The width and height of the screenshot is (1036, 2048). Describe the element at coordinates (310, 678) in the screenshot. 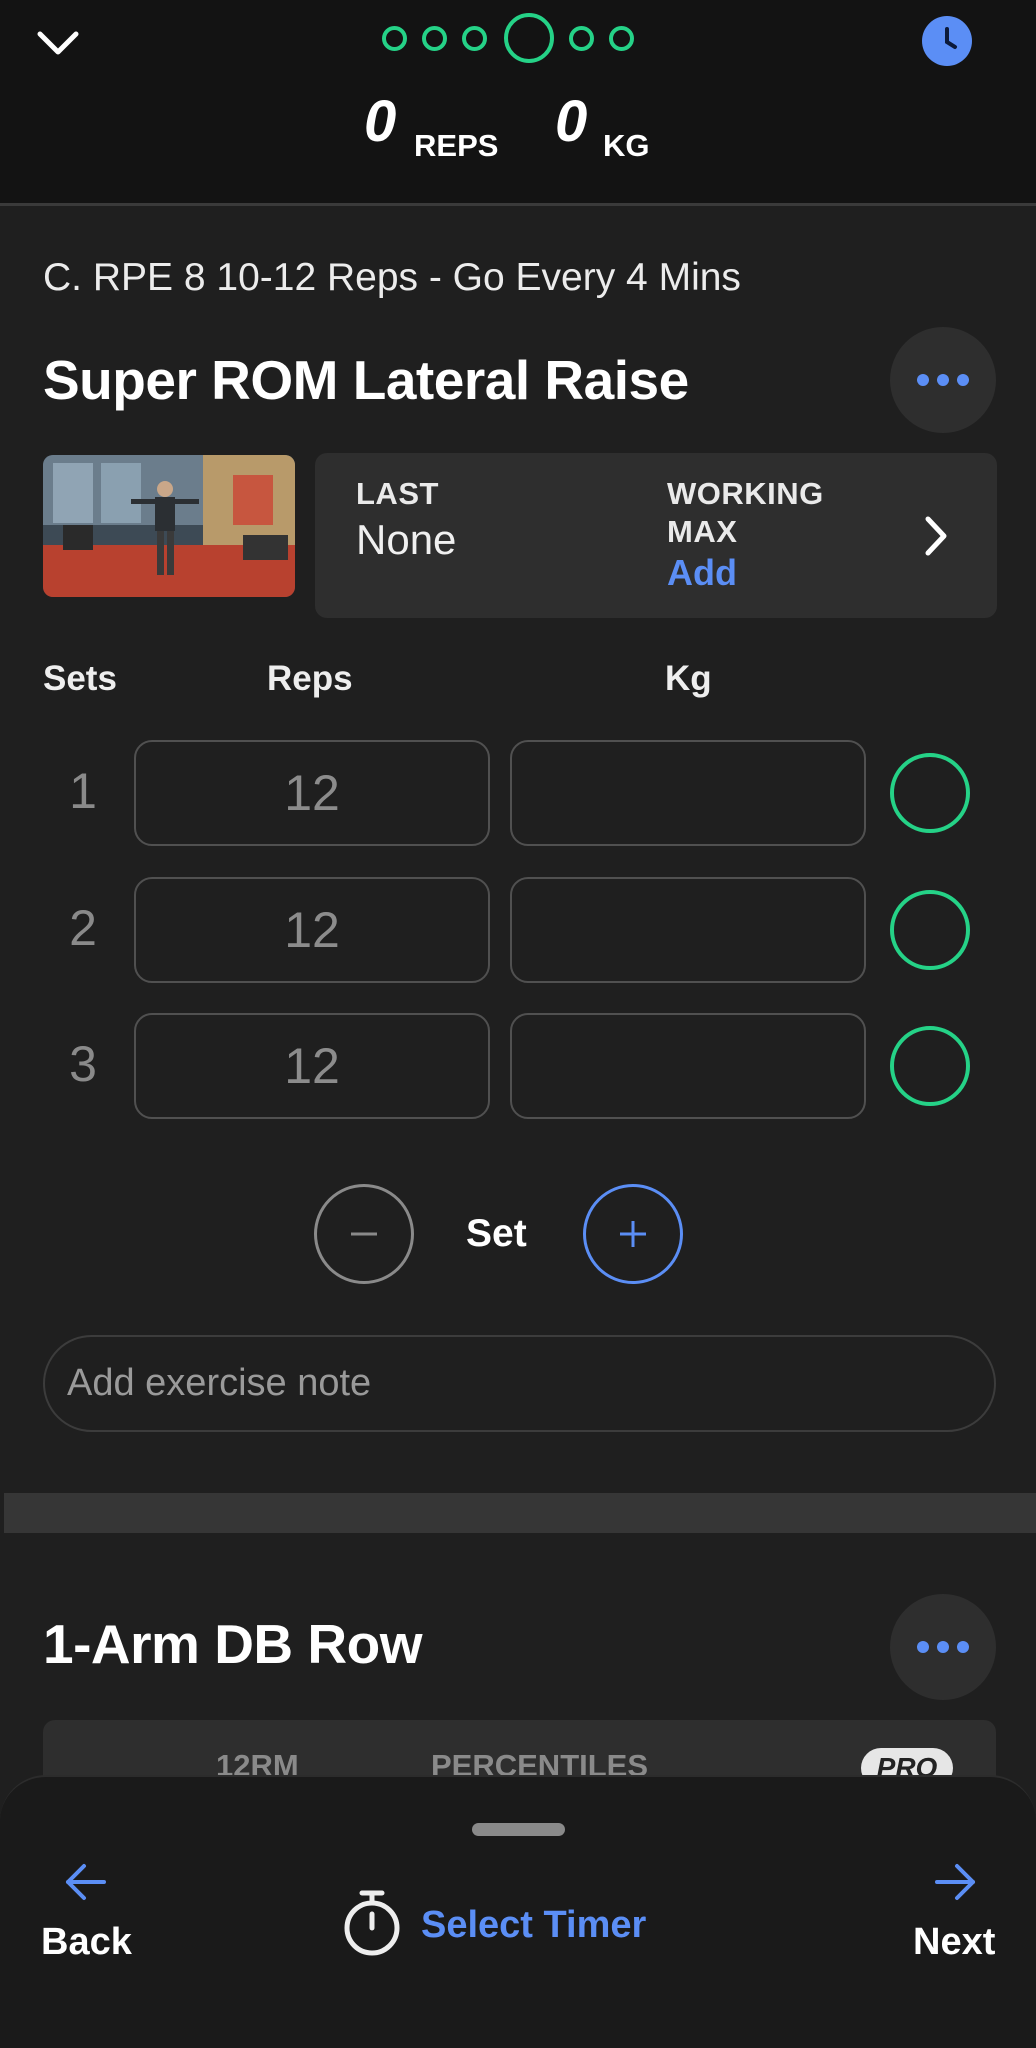

I see `reps-column-header: Reps` at that location.